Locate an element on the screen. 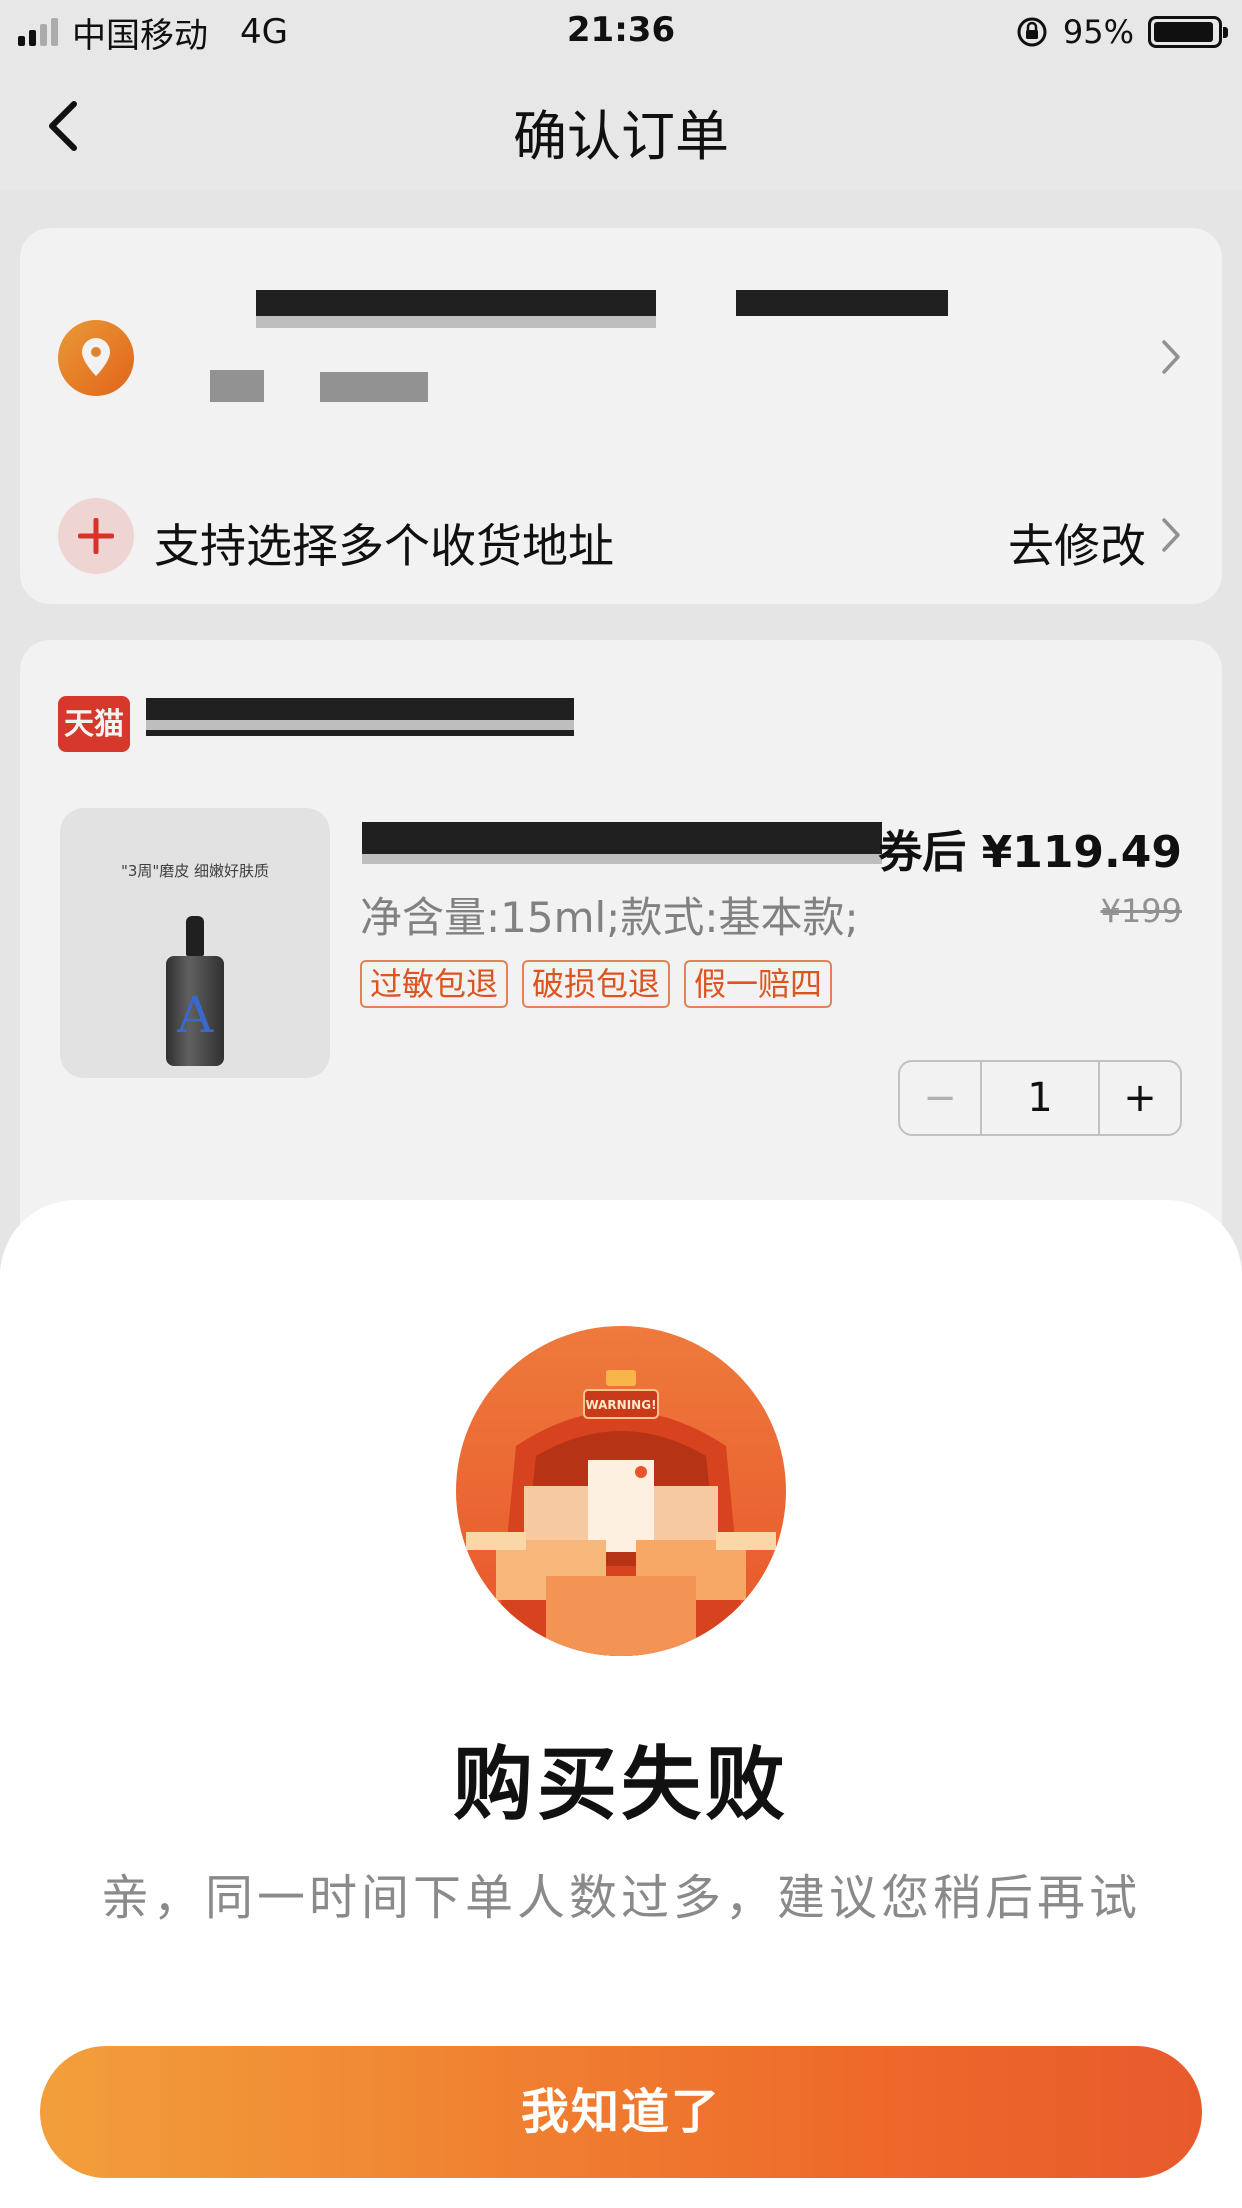 The width and height of the screenshot is (1242, 2208). warning-delivery-truck-illustration: WARNING! is located at coordinates (621, 1491).